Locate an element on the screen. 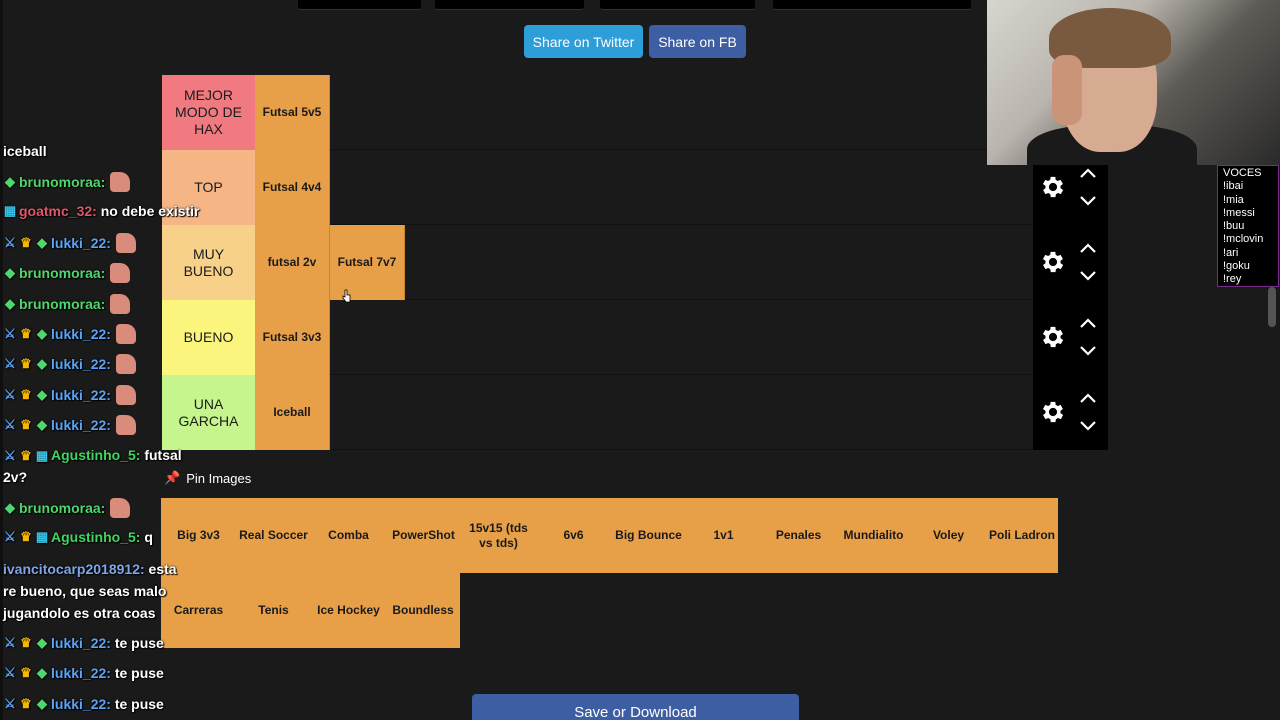 The width and height of the screenshot is (1280, 720). pool-item: Carreras is located at coordinates (198, 610).